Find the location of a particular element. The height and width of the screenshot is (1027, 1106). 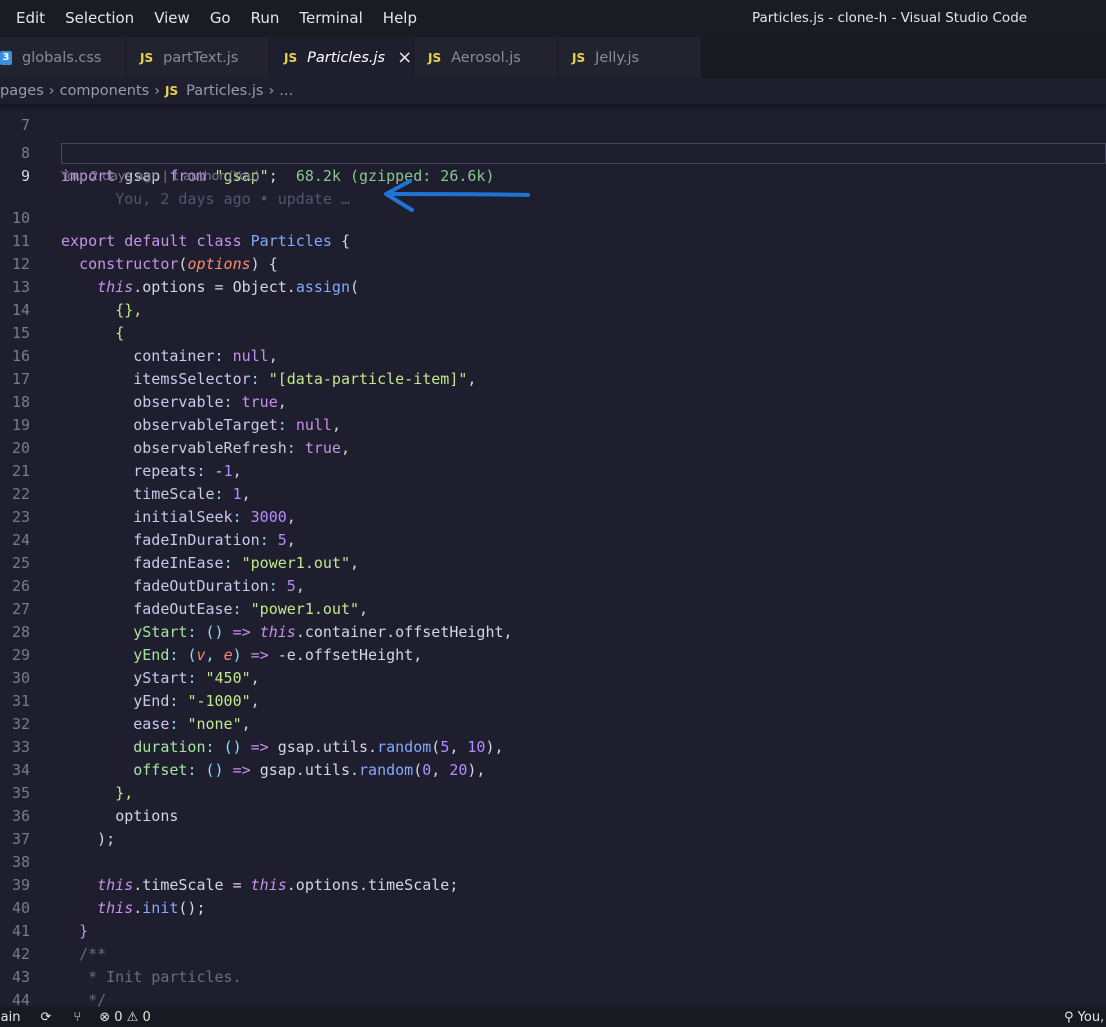

tab-globals-css: 3 globals.css is located at coordinates (63, 57).